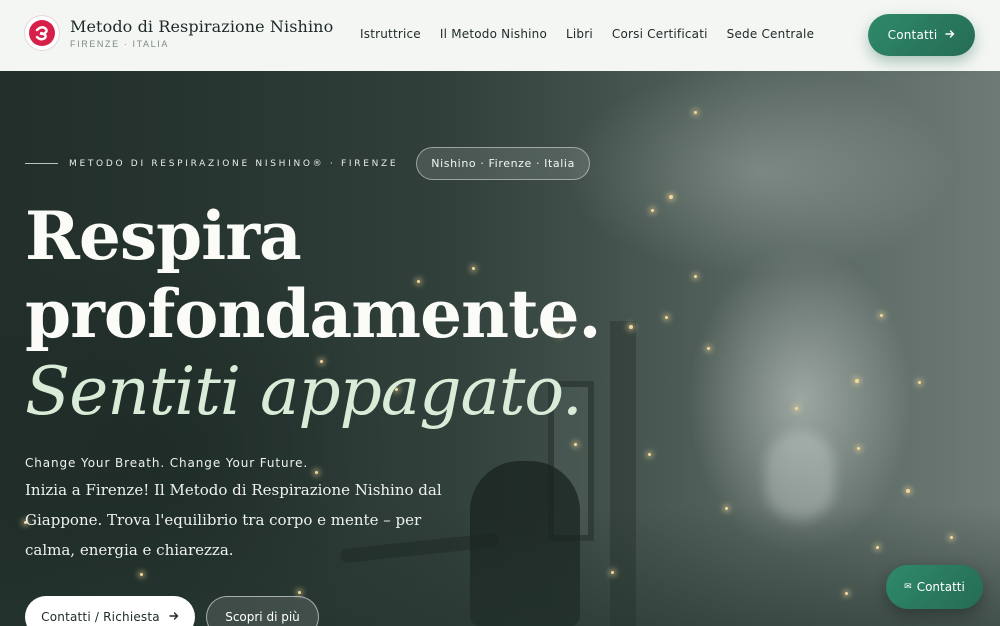 The height and width of the screenshot is (626, 1000). What do you see at coordinates (940, 587) in the screenshot?
I see `floating-contact-label: Contatti` at bounding box center [940, 587].